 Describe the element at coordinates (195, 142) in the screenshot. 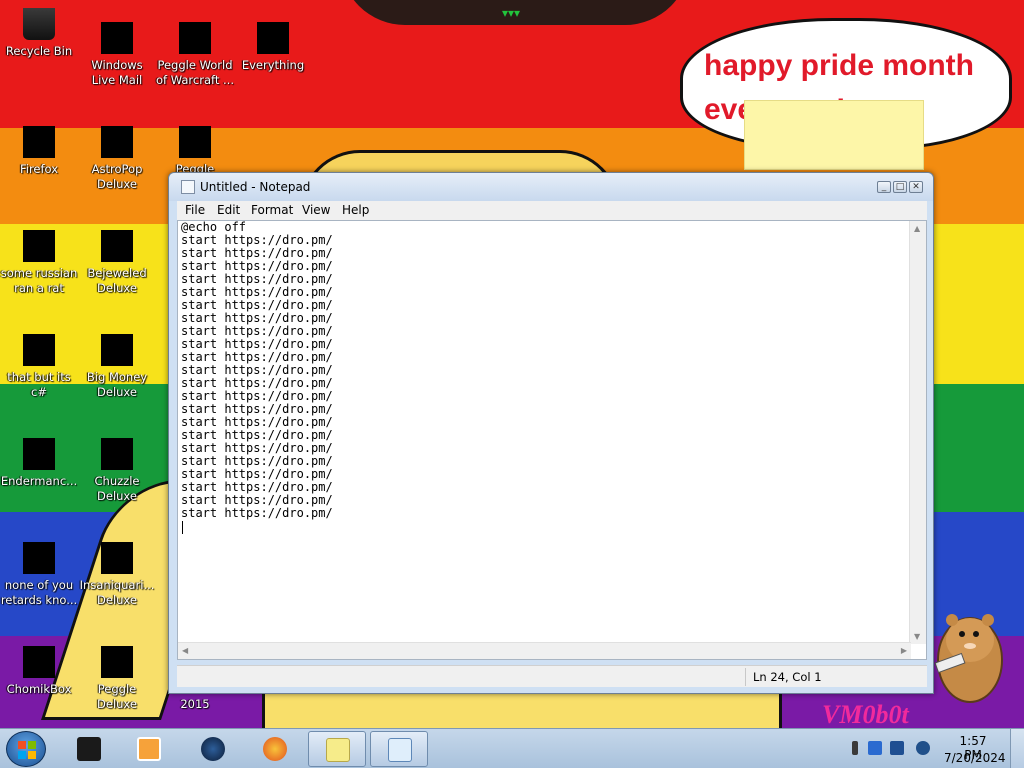

I see `peggle-nights-icon` at that location.